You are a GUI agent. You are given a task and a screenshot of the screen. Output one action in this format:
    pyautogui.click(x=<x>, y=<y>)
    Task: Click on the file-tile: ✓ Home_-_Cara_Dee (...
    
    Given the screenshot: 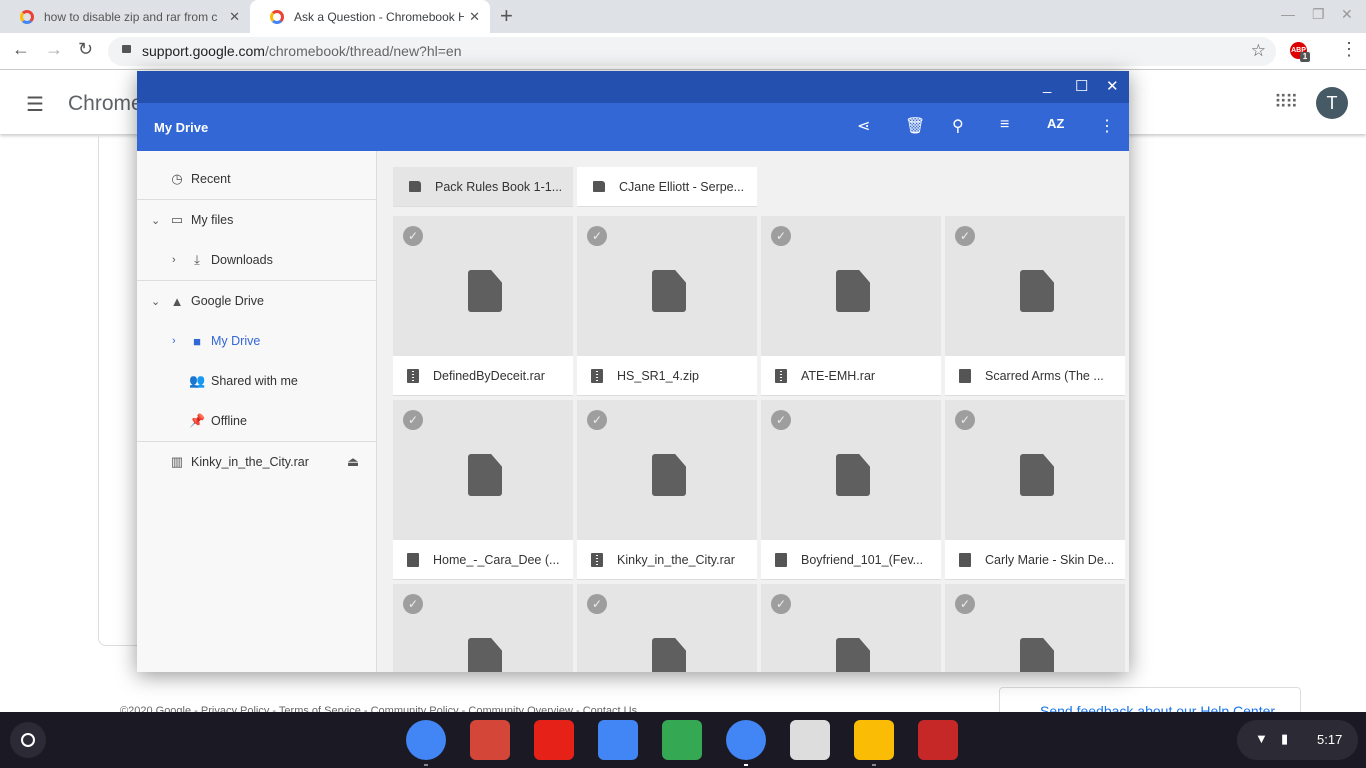 What is the action you would take?
    pyautogui.click(x=483, y=490)
    